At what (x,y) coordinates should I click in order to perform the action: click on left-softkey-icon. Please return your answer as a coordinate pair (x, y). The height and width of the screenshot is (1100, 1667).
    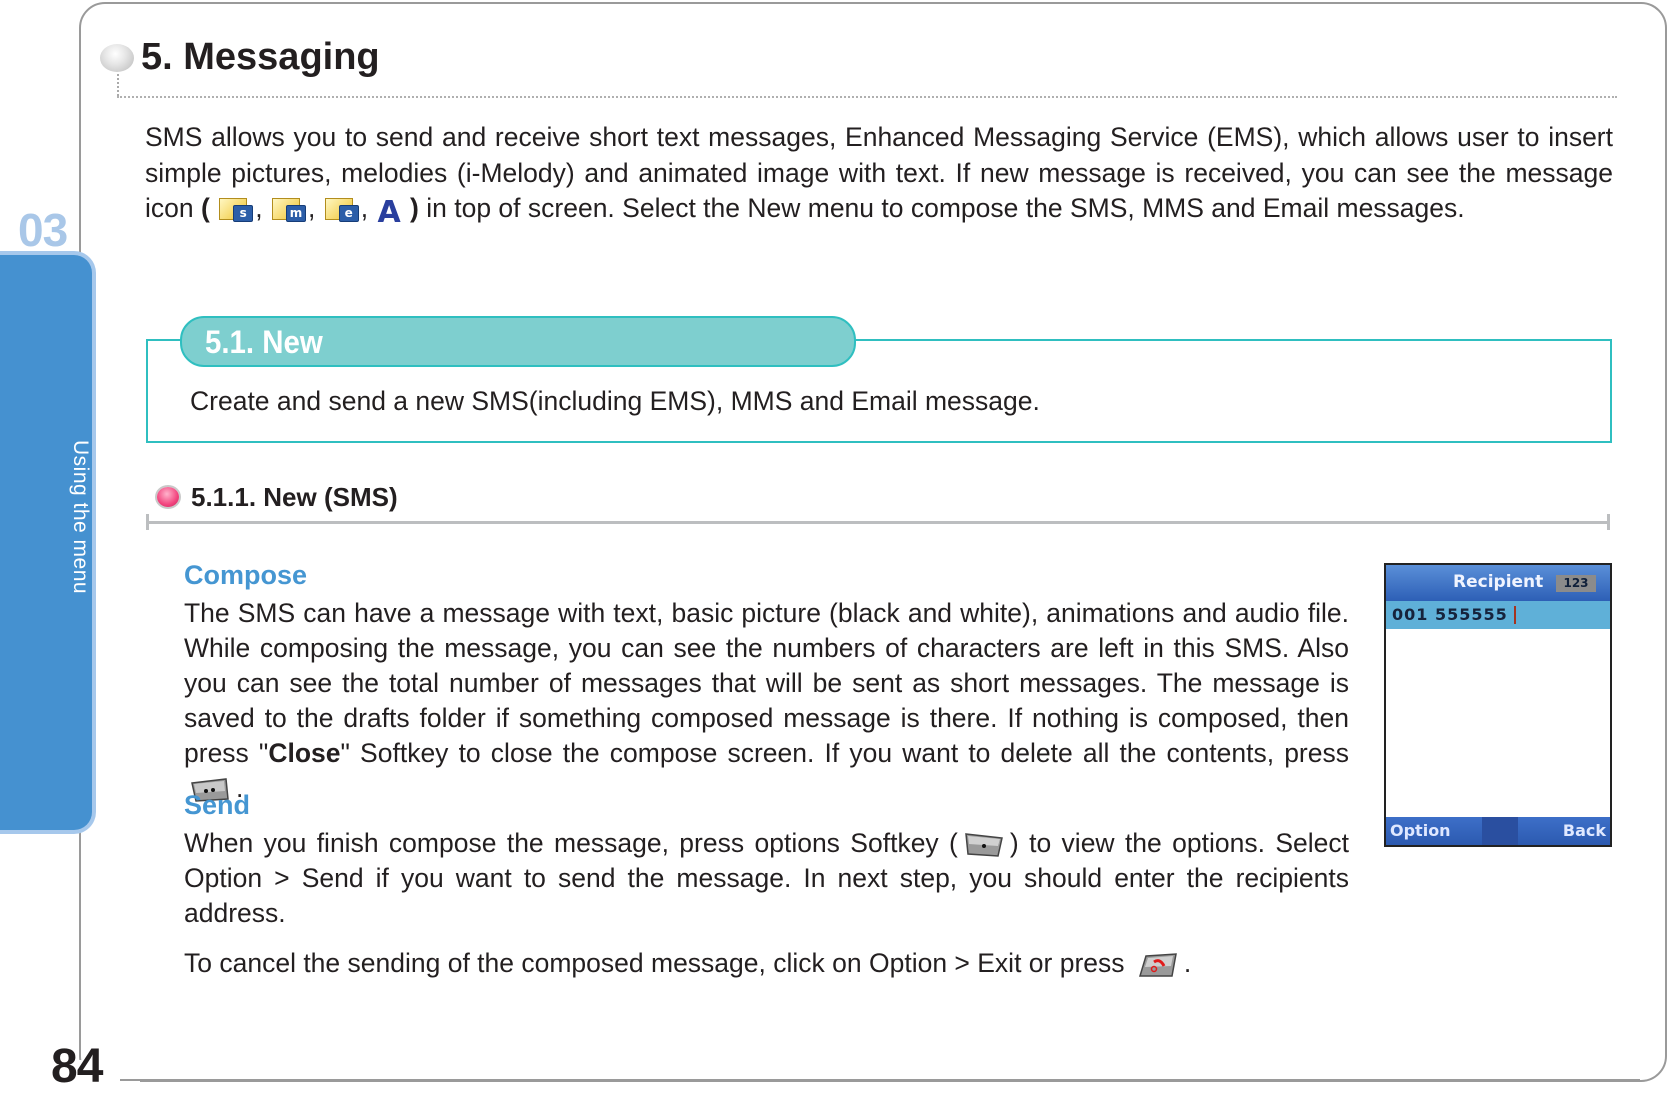
    Looking at the image, I should click on (984, 845).